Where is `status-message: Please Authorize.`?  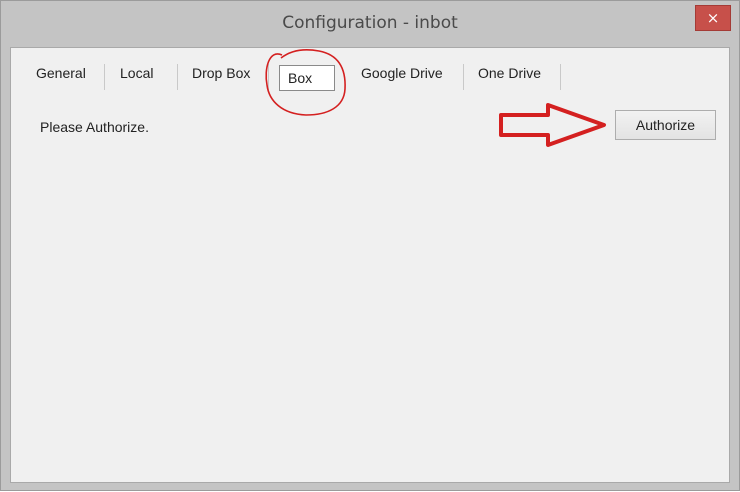
status-message: Please Authorize. is located at coordinates (94, 127).